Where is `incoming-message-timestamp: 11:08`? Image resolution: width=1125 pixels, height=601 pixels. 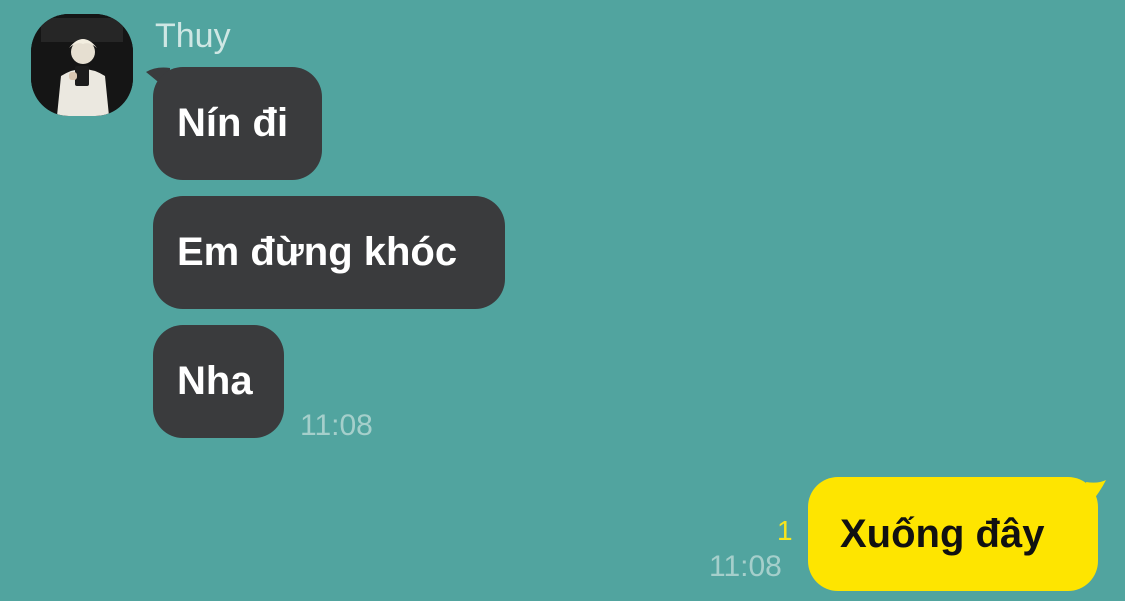 incoming-message-timestamp: 11:08 is located at coordinates (336, 425).